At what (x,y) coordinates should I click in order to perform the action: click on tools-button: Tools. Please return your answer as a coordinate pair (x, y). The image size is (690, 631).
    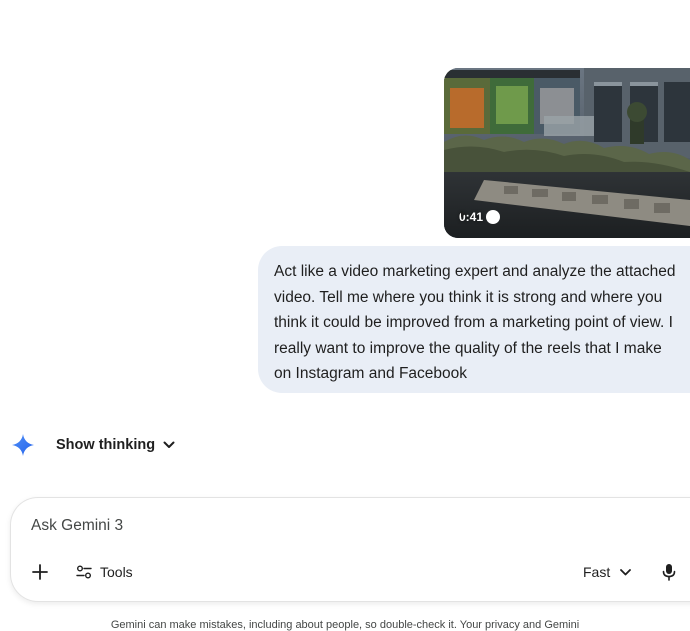
    Looking at the image, I should click on (104, 572).